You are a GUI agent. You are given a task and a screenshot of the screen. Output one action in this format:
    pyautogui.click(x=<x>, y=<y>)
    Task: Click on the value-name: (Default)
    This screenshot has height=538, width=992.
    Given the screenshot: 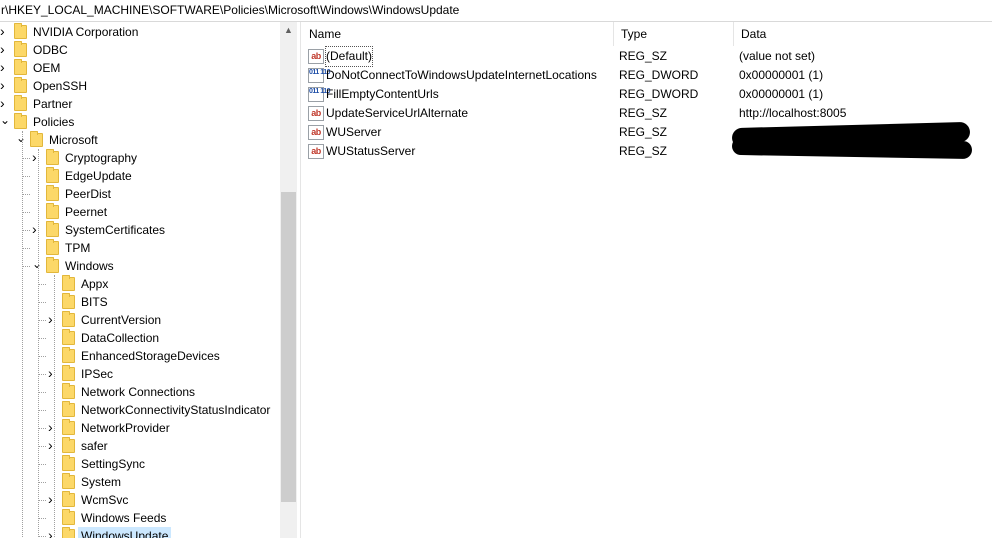 What is the action you would take?
    pyautogui.click(x=349, y=56)
    